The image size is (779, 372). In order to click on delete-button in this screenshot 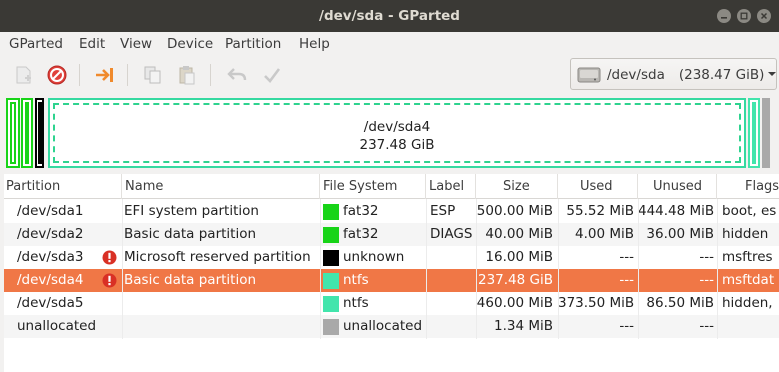, I will do `click(57, 75)`.